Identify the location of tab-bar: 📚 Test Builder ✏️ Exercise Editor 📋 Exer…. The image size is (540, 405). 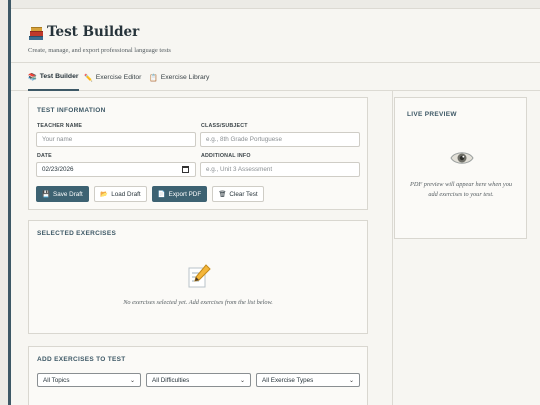
(275, 77).